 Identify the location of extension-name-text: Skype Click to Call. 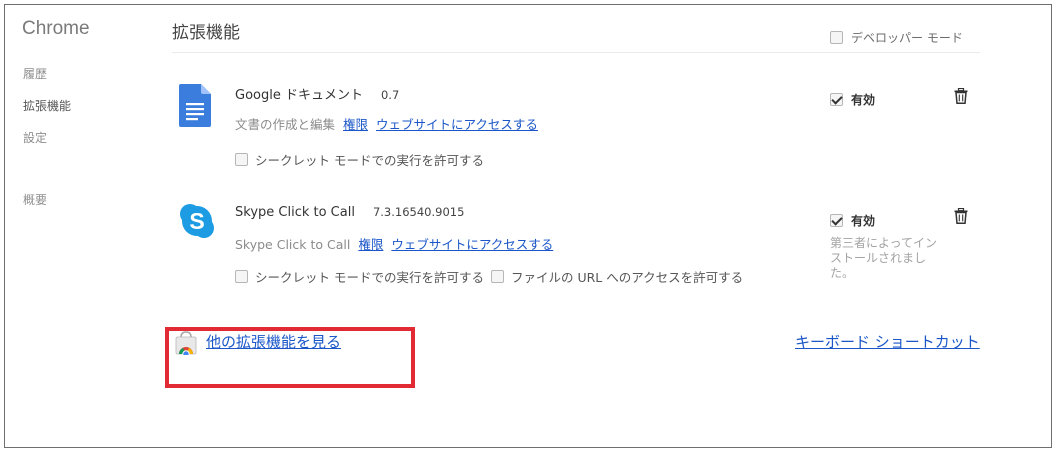
(295, 212).